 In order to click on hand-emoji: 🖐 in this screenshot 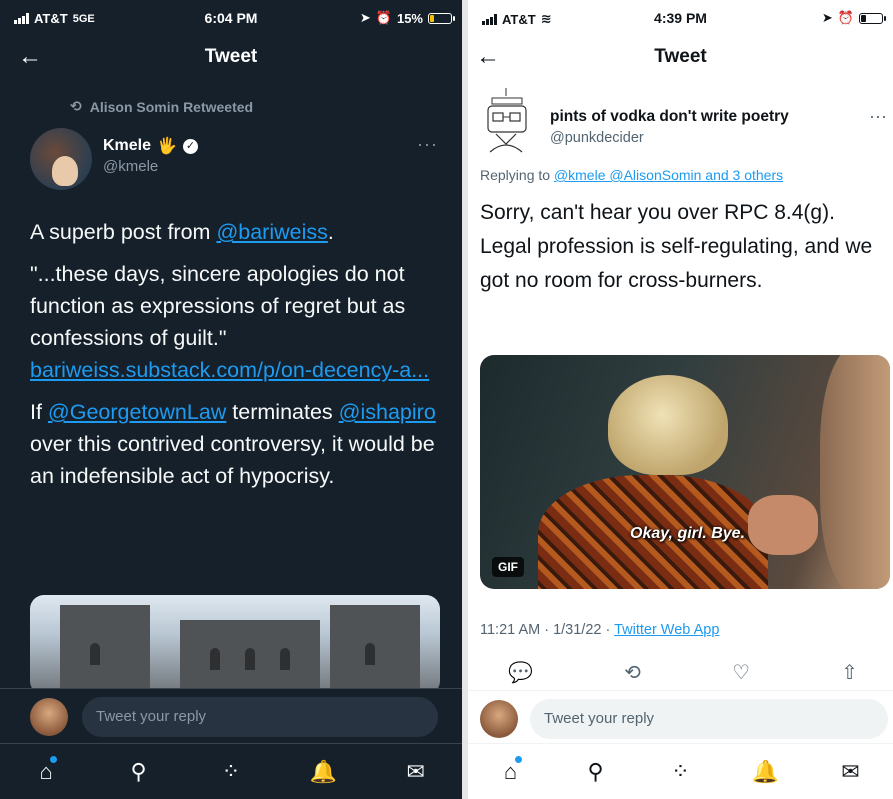, I will do `click(167, 146)`.